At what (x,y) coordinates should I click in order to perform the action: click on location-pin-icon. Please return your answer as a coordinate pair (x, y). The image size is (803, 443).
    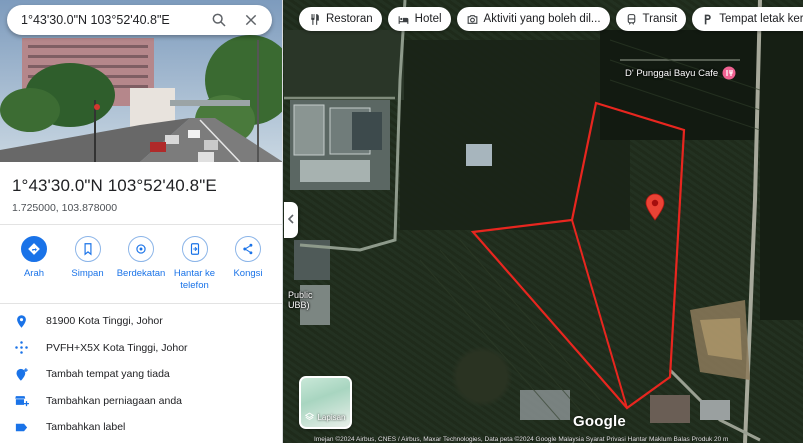
    Looking at the image, I should click on (21, 321).